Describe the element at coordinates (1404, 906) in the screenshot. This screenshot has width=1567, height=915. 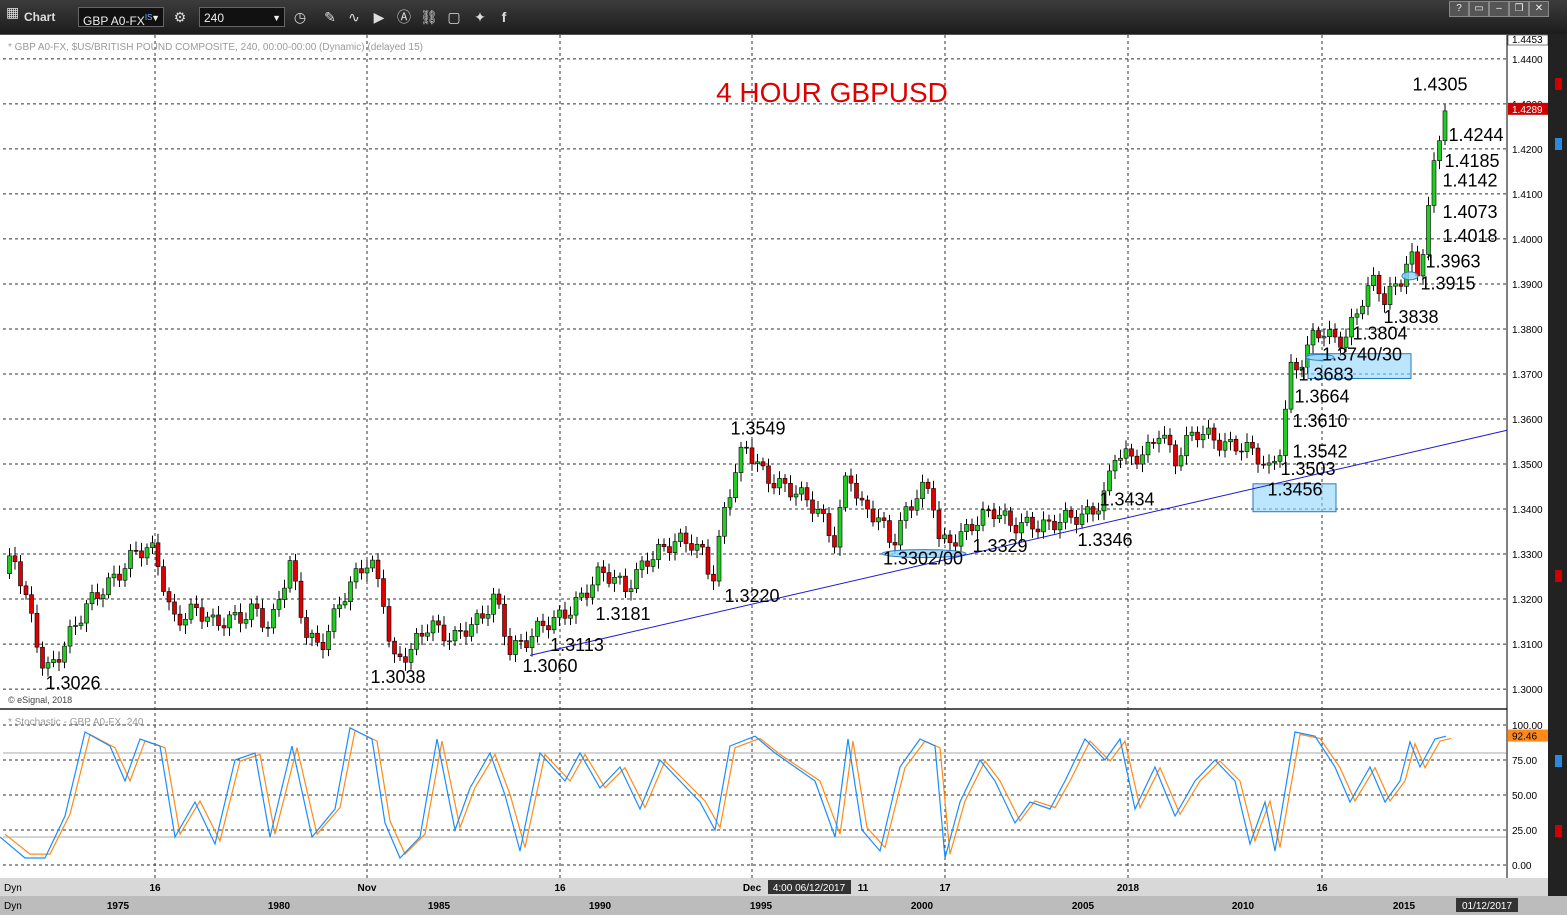
I see `x-axis-label: 2015` at that location.